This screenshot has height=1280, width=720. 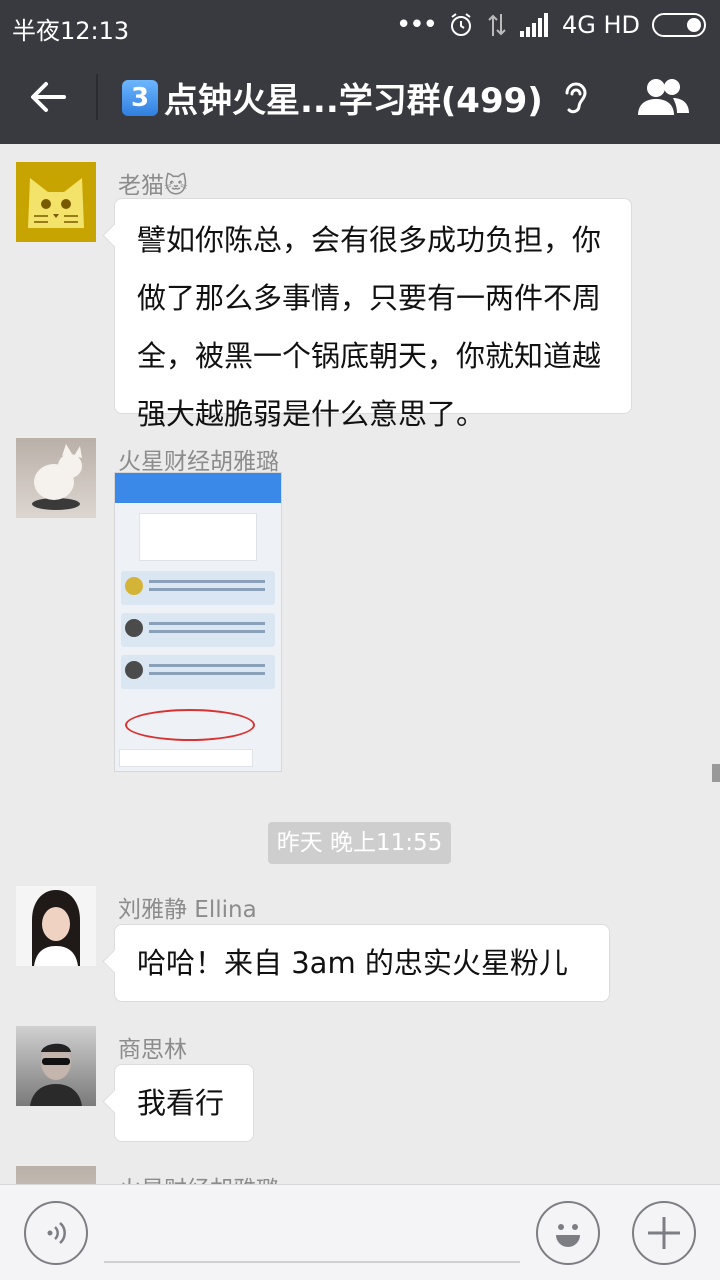 What do you see at coordinates (360, 1175) in the screenshot?
I see `message-item: 火星财经胡雅璐` at bounding box center [360, 1175].